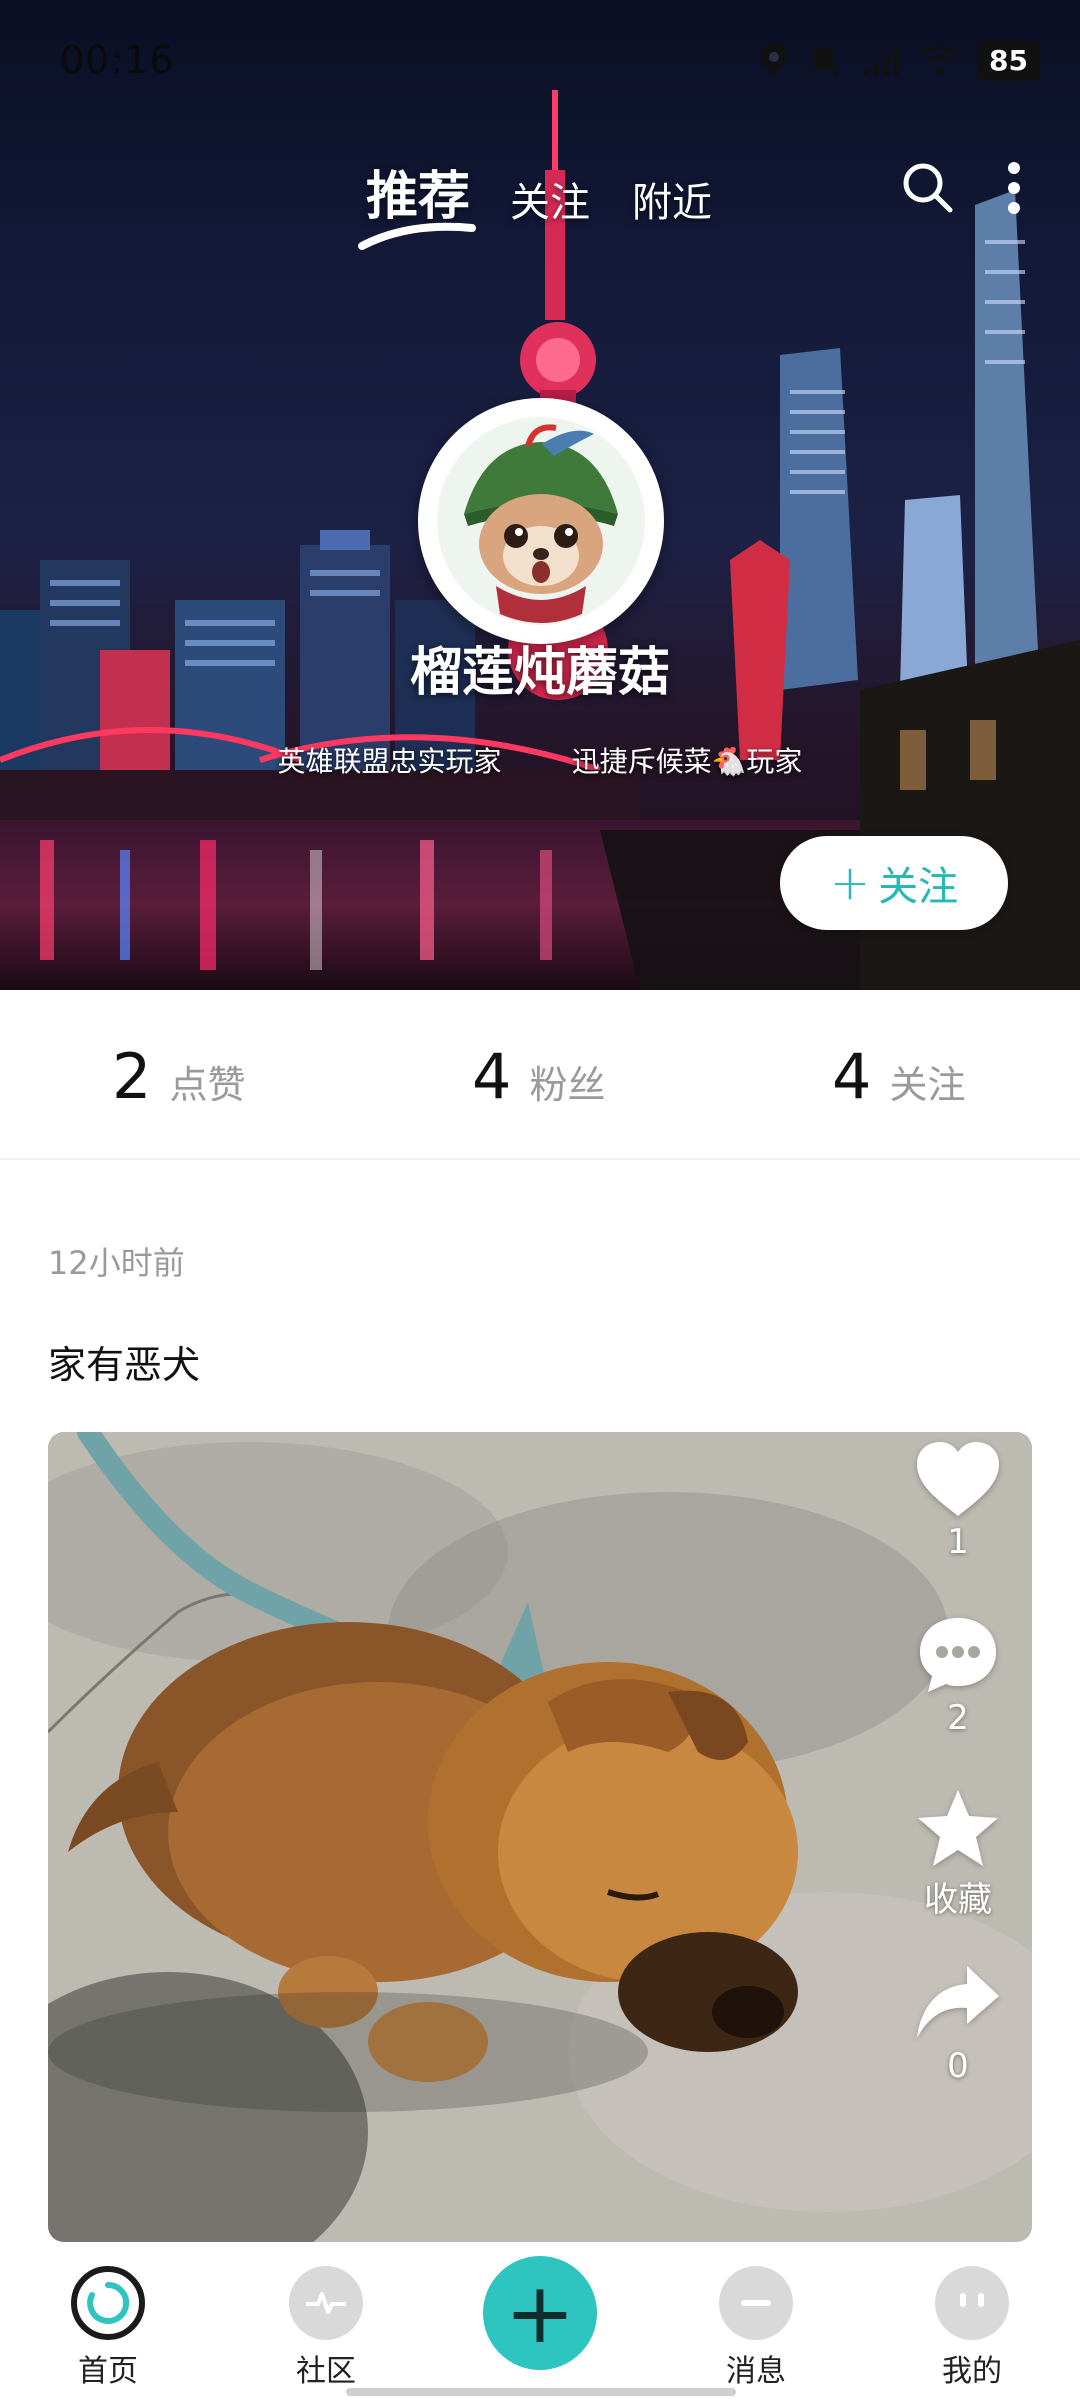 This screenshot has height=2400, width=1080. Describe the element at coordinates (972, 2371) in the screenshot. I see `nav-mine-label: 我的` at that location.